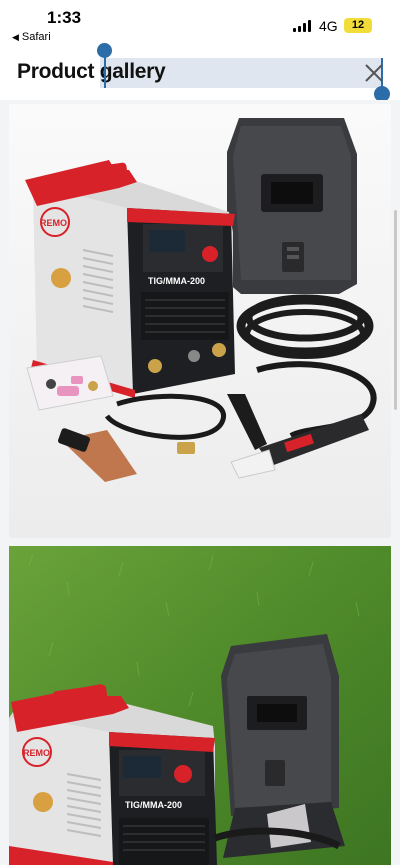  What do you see at coordinates (395, 310) in the screenshot?
I see `scroll-indicator` at bounding box center [395, 310].